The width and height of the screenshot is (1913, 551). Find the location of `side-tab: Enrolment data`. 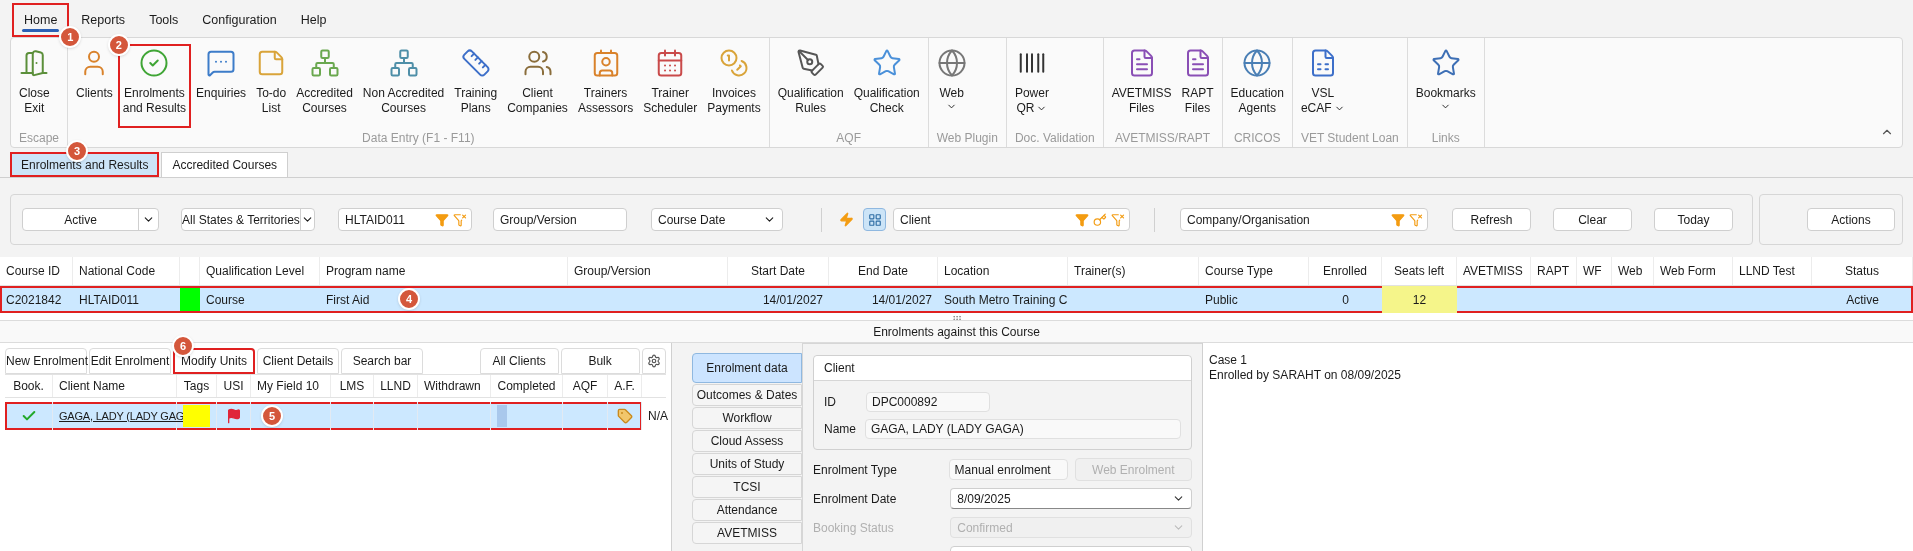

side-tab: Enrolment data is located at coordinates (747, 368).